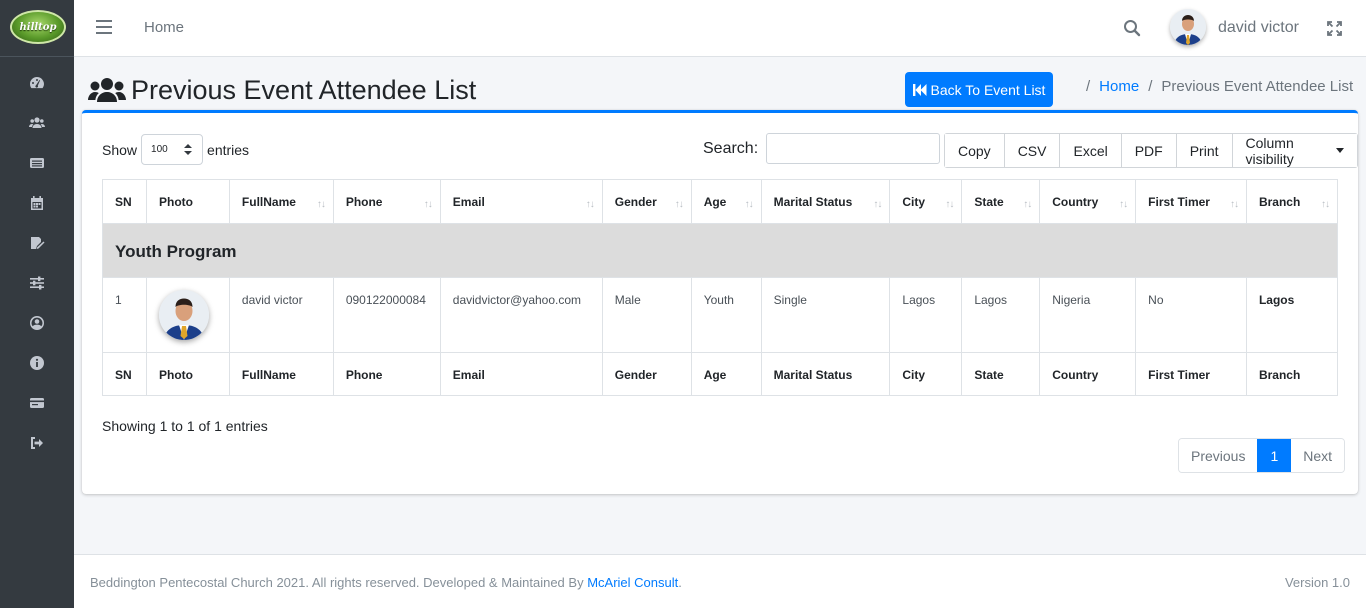 The width and height of the screenshot is (1366, 608). What do you see at coordinates (1091, 150) in the screenshot?
I see `excel-button: Excel` at bounding box center [1091, 150].